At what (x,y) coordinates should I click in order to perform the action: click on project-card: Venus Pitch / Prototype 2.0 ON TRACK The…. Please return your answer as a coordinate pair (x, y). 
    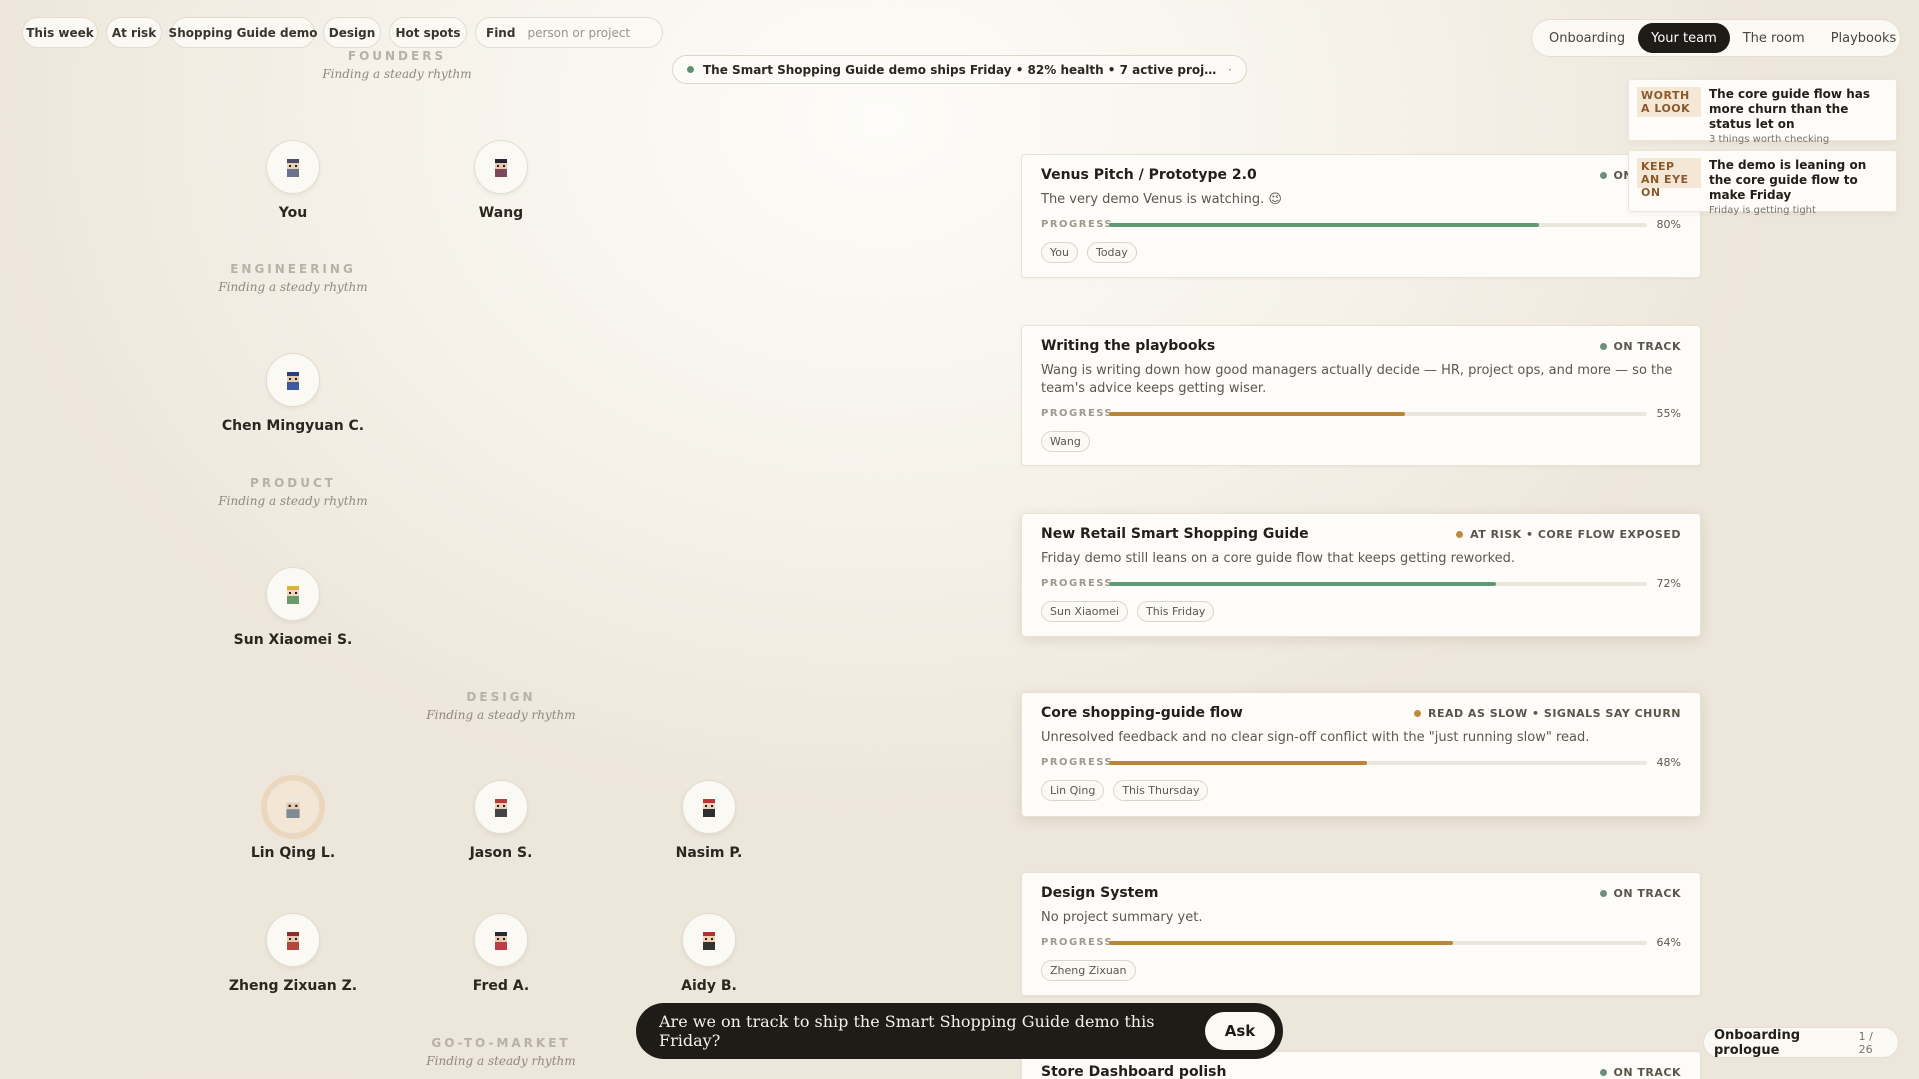
    Looking at the image, I should click on (1361, 216).